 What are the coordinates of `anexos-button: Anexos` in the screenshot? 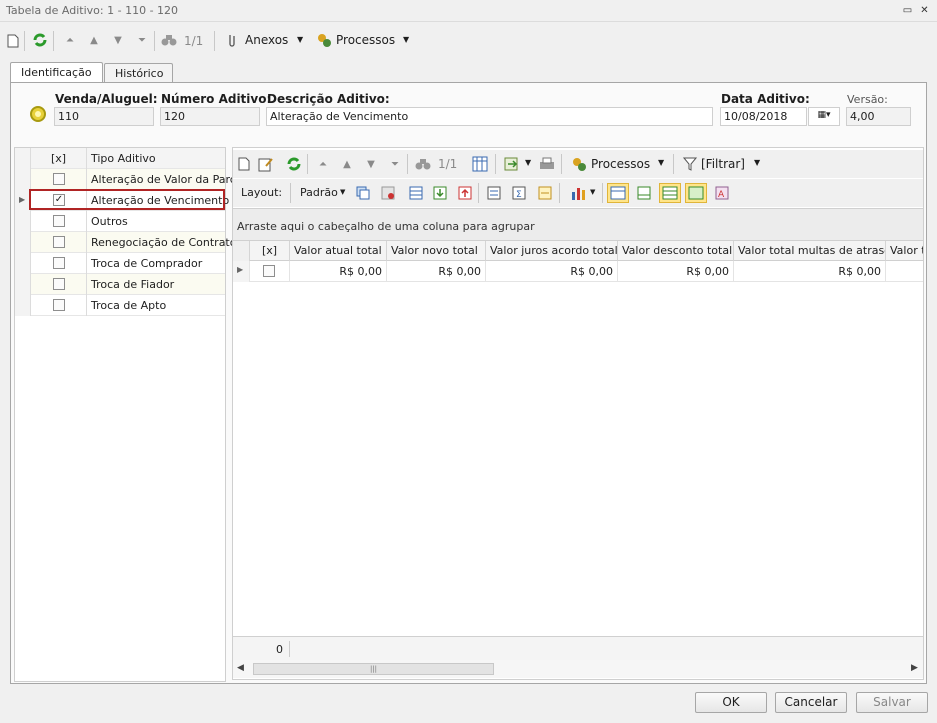 It's located at (266, 40).